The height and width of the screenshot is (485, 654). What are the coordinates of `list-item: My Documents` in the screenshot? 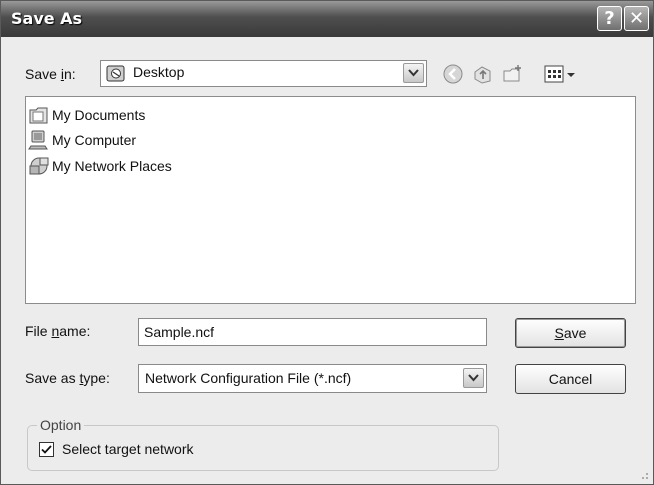 It's located at (86, 115).